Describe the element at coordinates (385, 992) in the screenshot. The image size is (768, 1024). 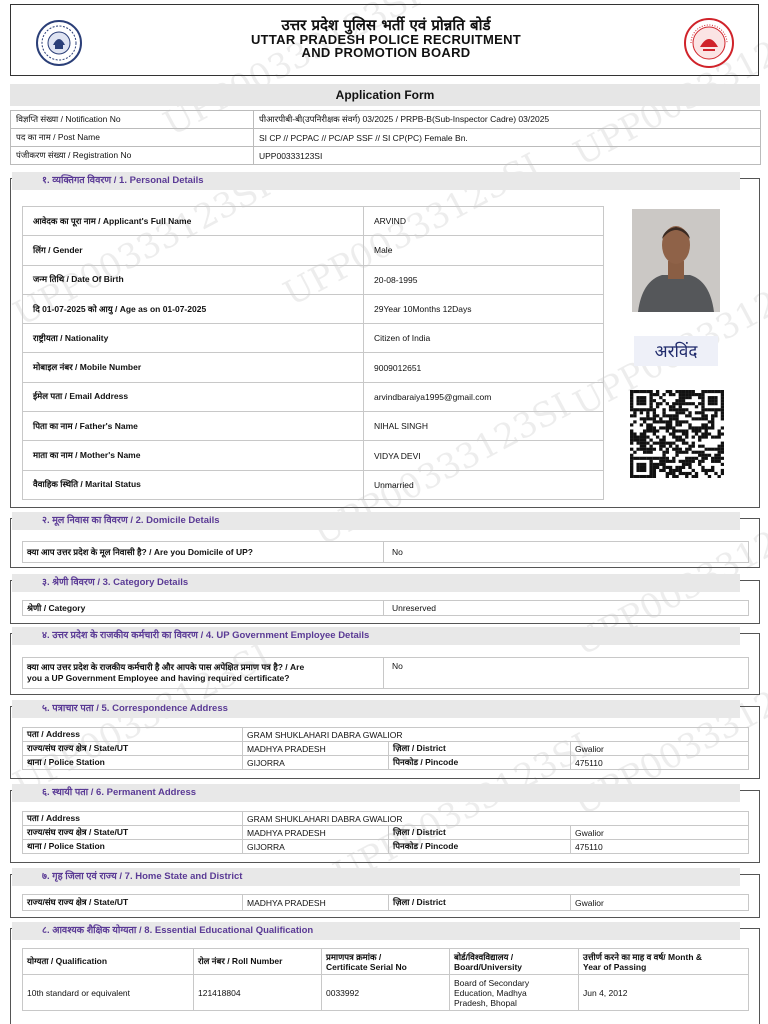
I see `certificate-serial-value: 0033992` at that location.